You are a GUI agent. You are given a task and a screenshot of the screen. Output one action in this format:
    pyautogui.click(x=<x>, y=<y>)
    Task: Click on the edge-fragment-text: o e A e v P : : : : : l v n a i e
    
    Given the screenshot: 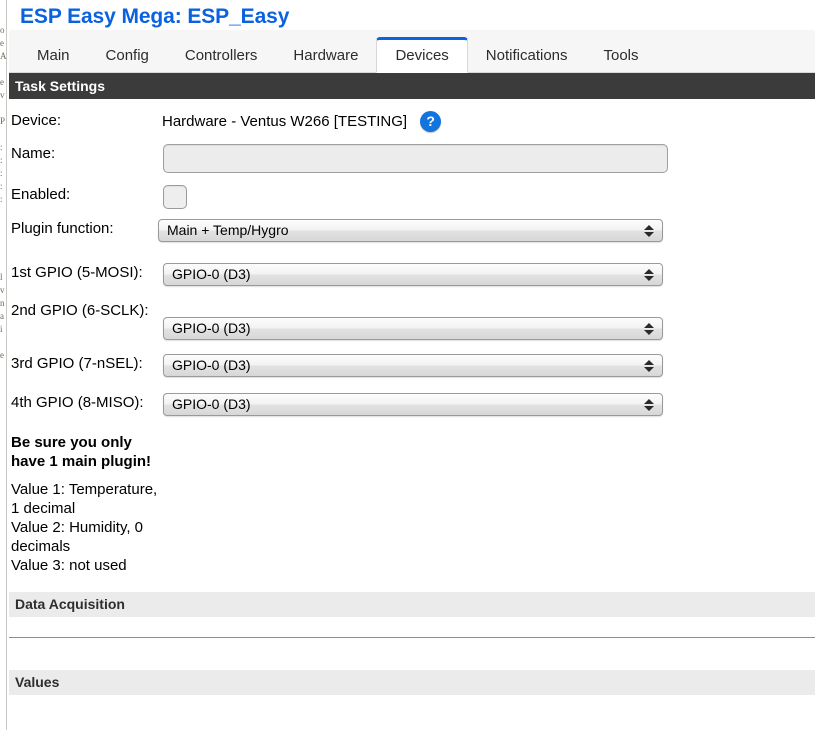 What is the action you would take?
    pyautogui.click(x=3, y=192)
    